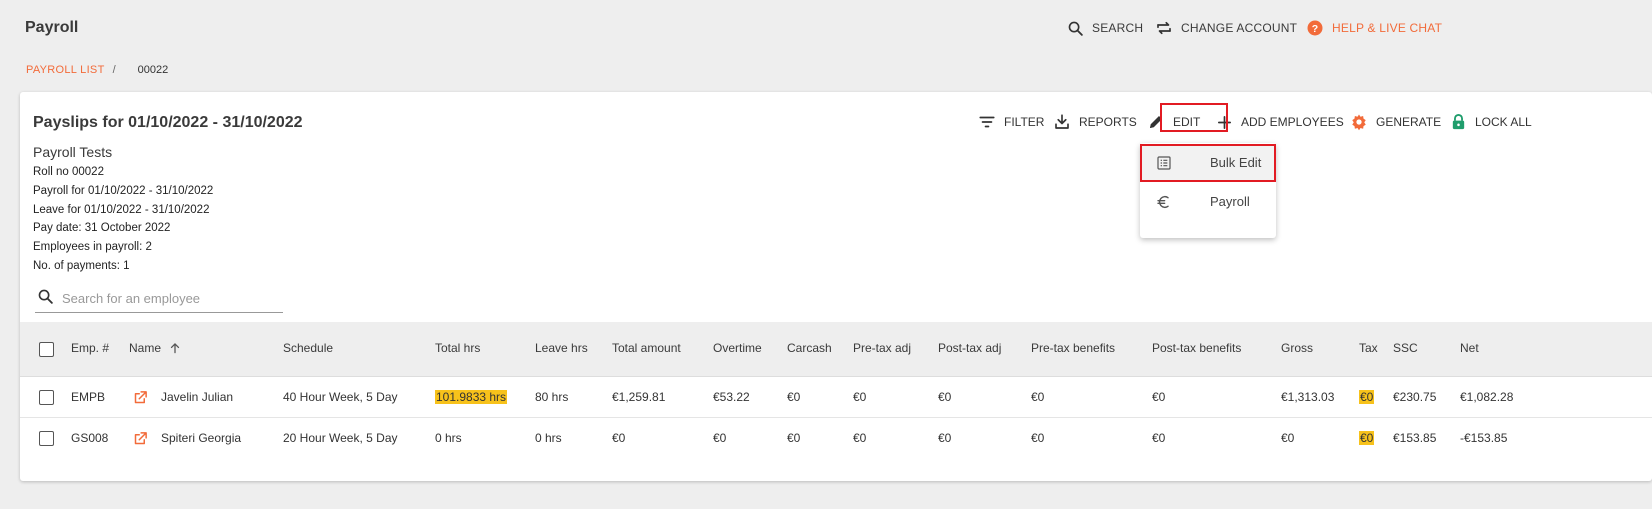  What do you see at coordinates (1409, 122) in the screenshot?
I see `generate-label: GENERATE` at bounding box center [1409, 122].